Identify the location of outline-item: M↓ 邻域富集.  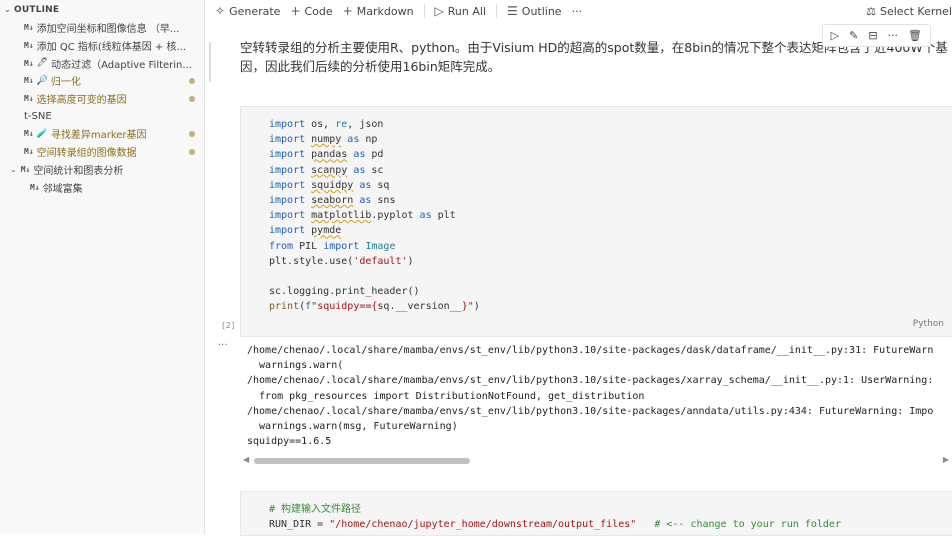
(102, 187).